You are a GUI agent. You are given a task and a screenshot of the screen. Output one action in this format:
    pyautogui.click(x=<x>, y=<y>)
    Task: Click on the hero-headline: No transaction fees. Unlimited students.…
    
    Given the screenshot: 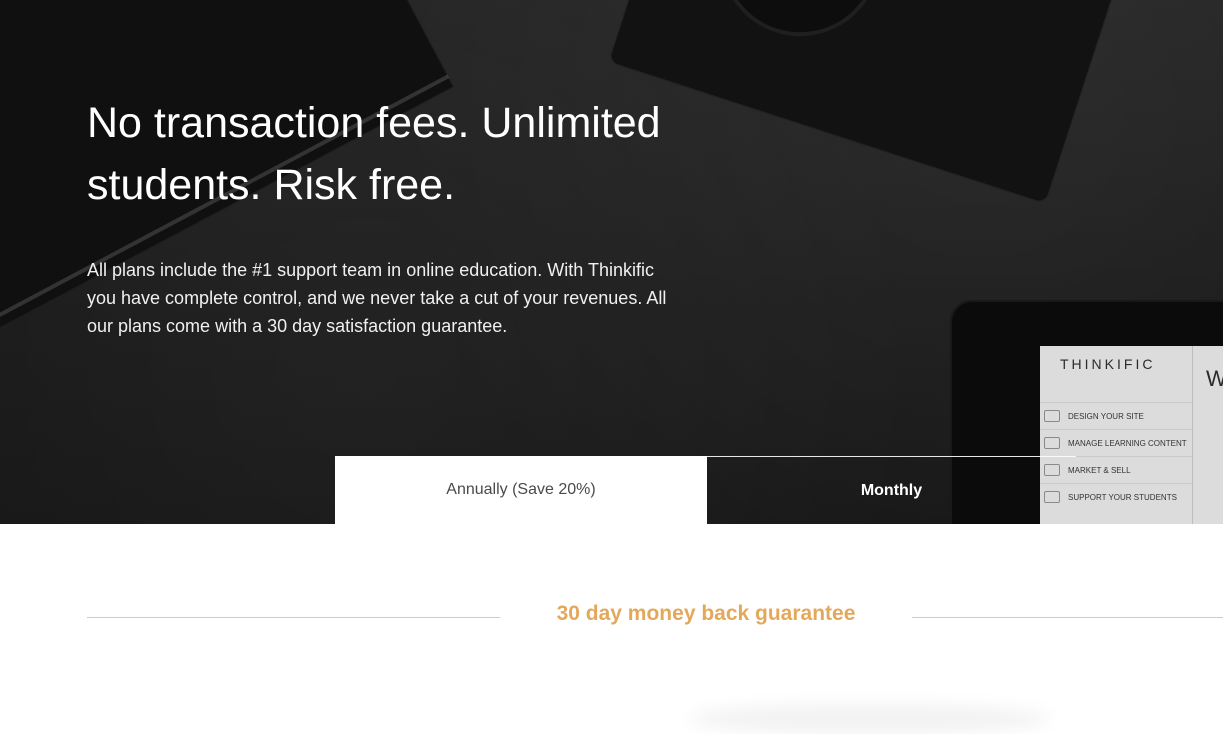 What is the action you would take?
    pyautogui.click(x=374, y=154)
    